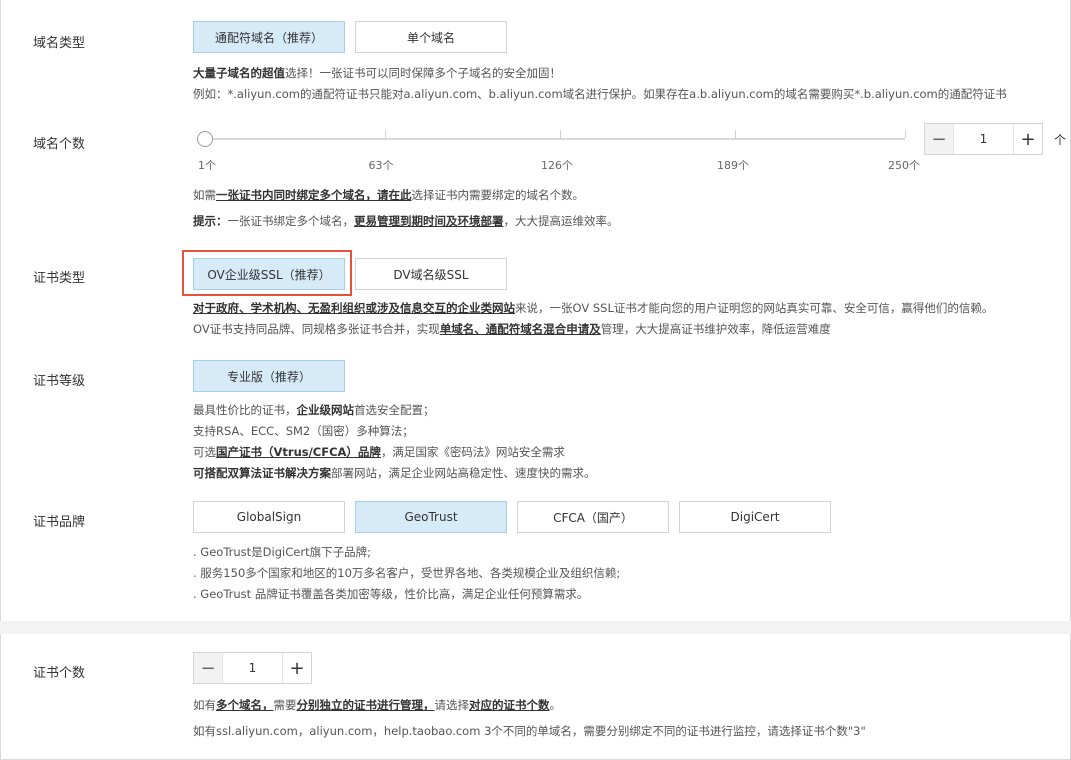 The image size is (1071, 760). Describe the element at coordinates (431, 37) in the screenshot. I see `option-single-domain: 单个域名` at that location.